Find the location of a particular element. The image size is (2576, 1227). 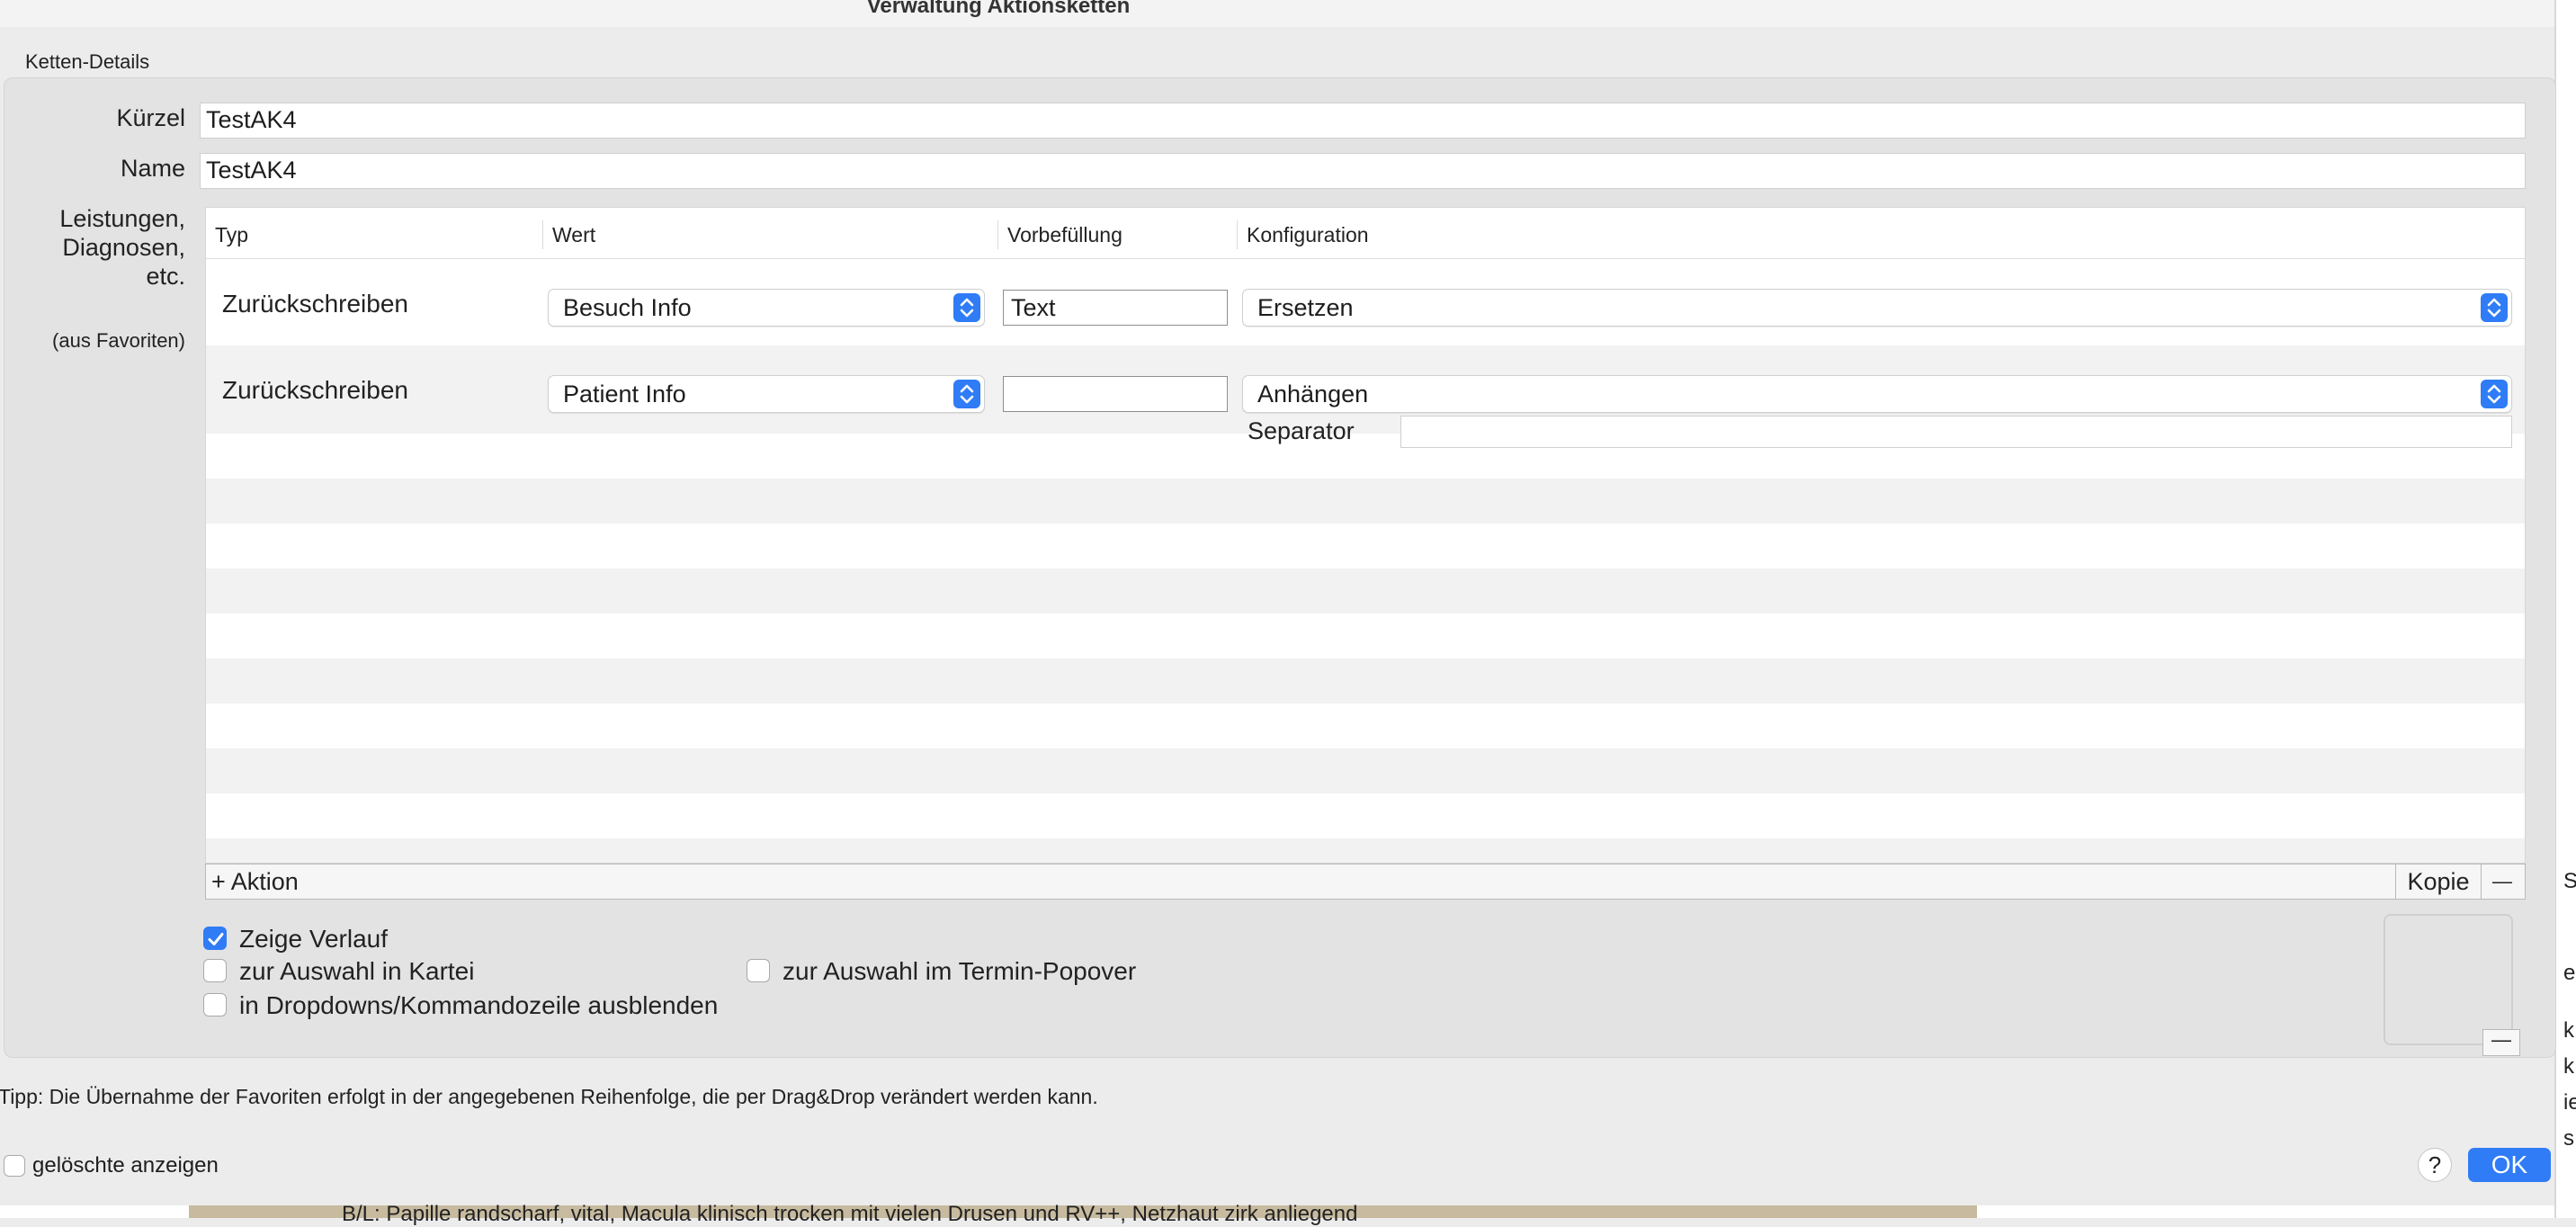

name-label: Name is located at coordinates (152, 168).